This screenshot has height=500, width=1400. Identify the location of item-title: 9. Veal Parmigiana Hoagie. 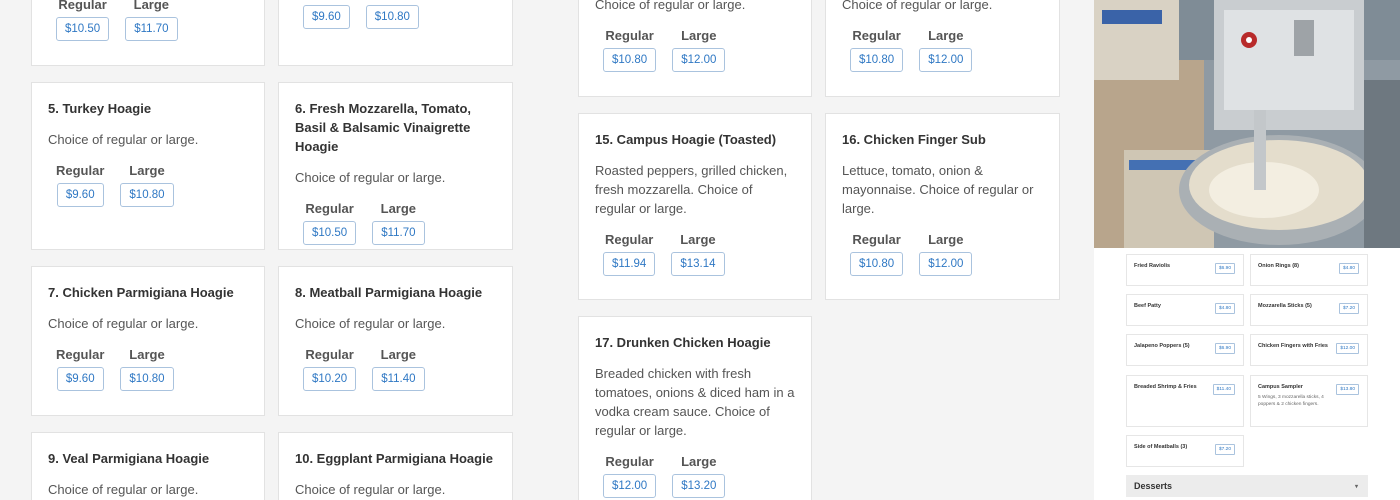
(129, 458).